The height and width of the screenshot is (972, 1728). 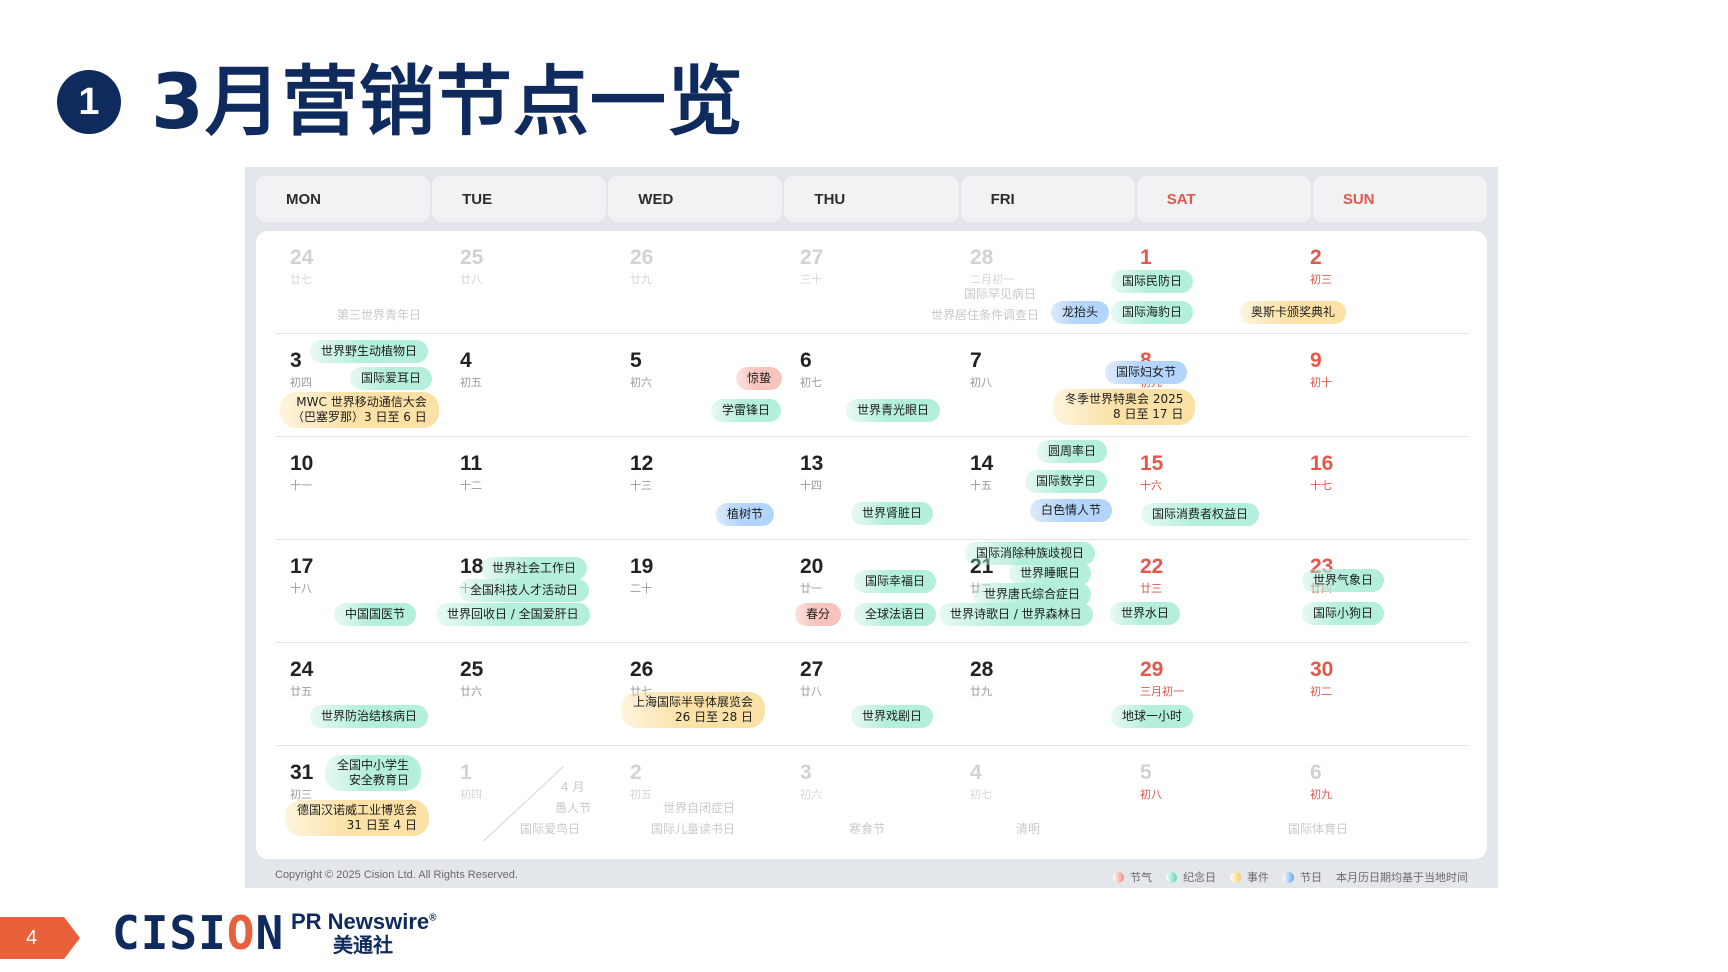 I want to click on event-tag: 世界戏剧日, so click(x=892, y=716).